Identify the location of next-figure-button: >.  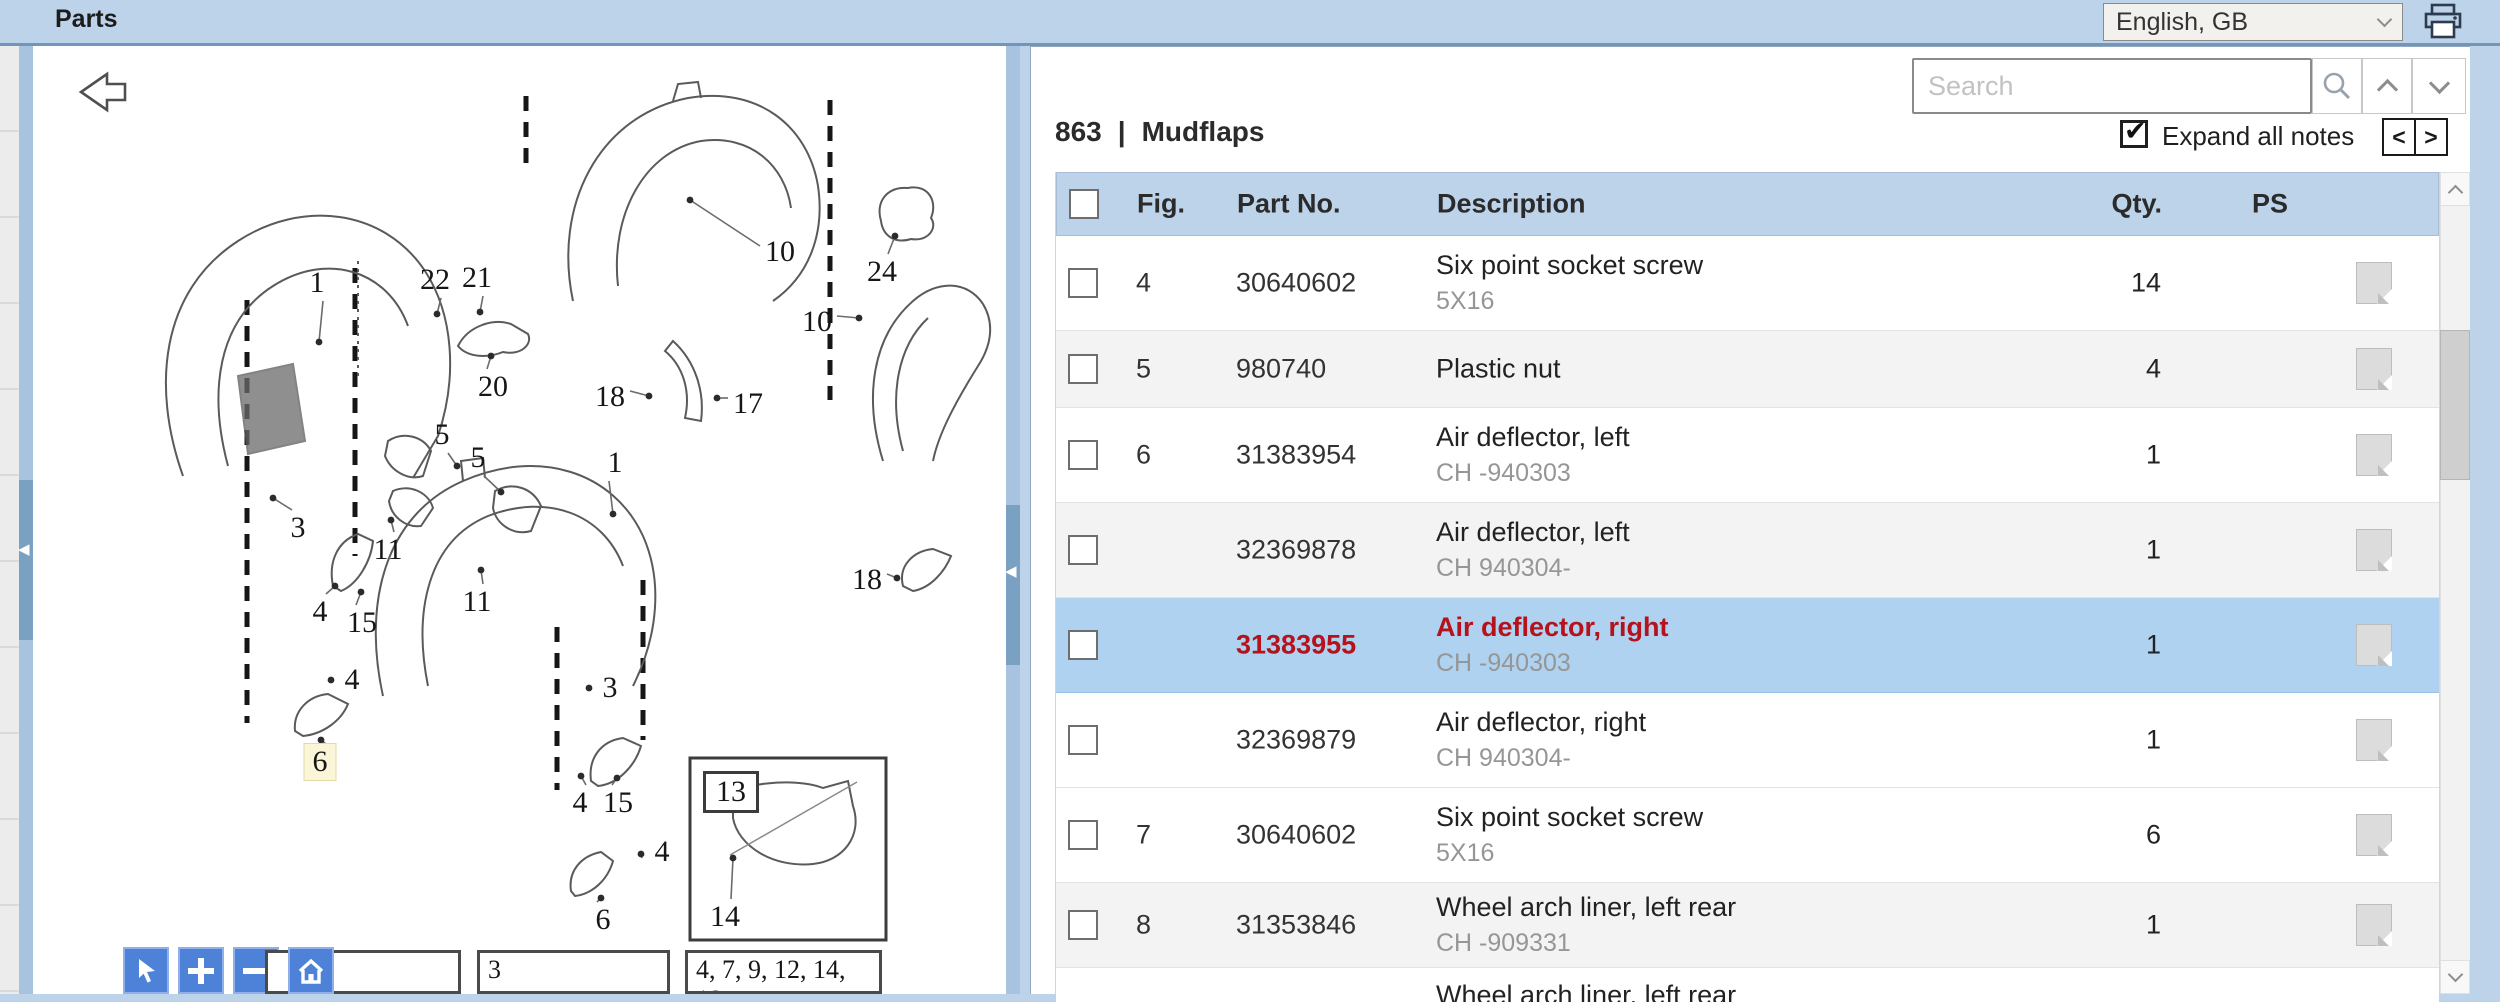
(2430, 137).